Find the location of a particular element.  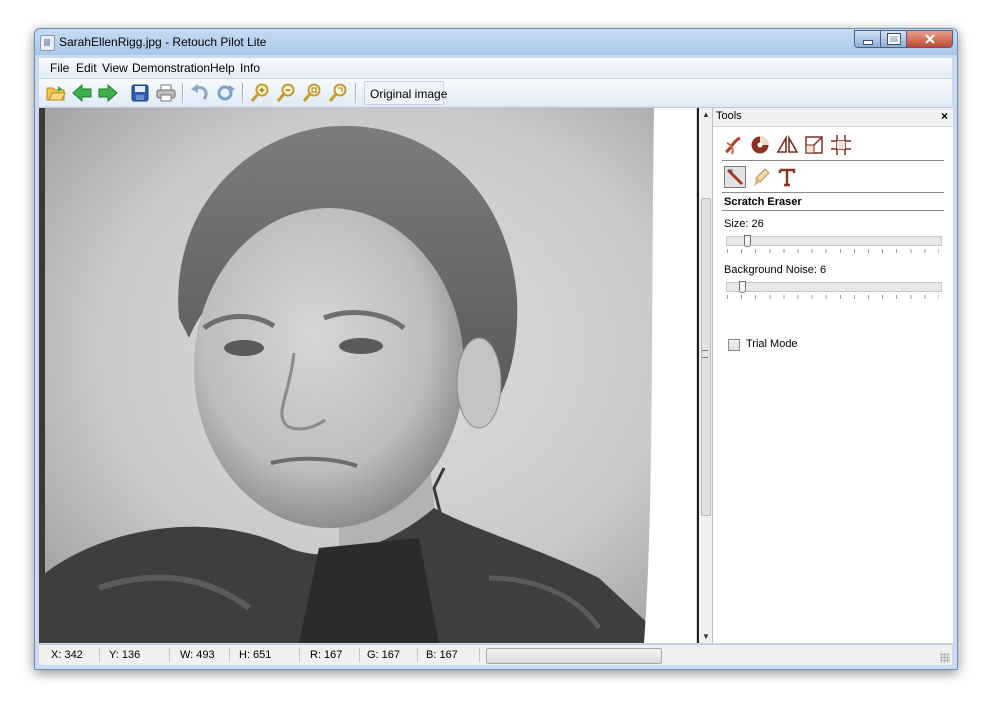

forward-button is located at coordinates (108, 93).